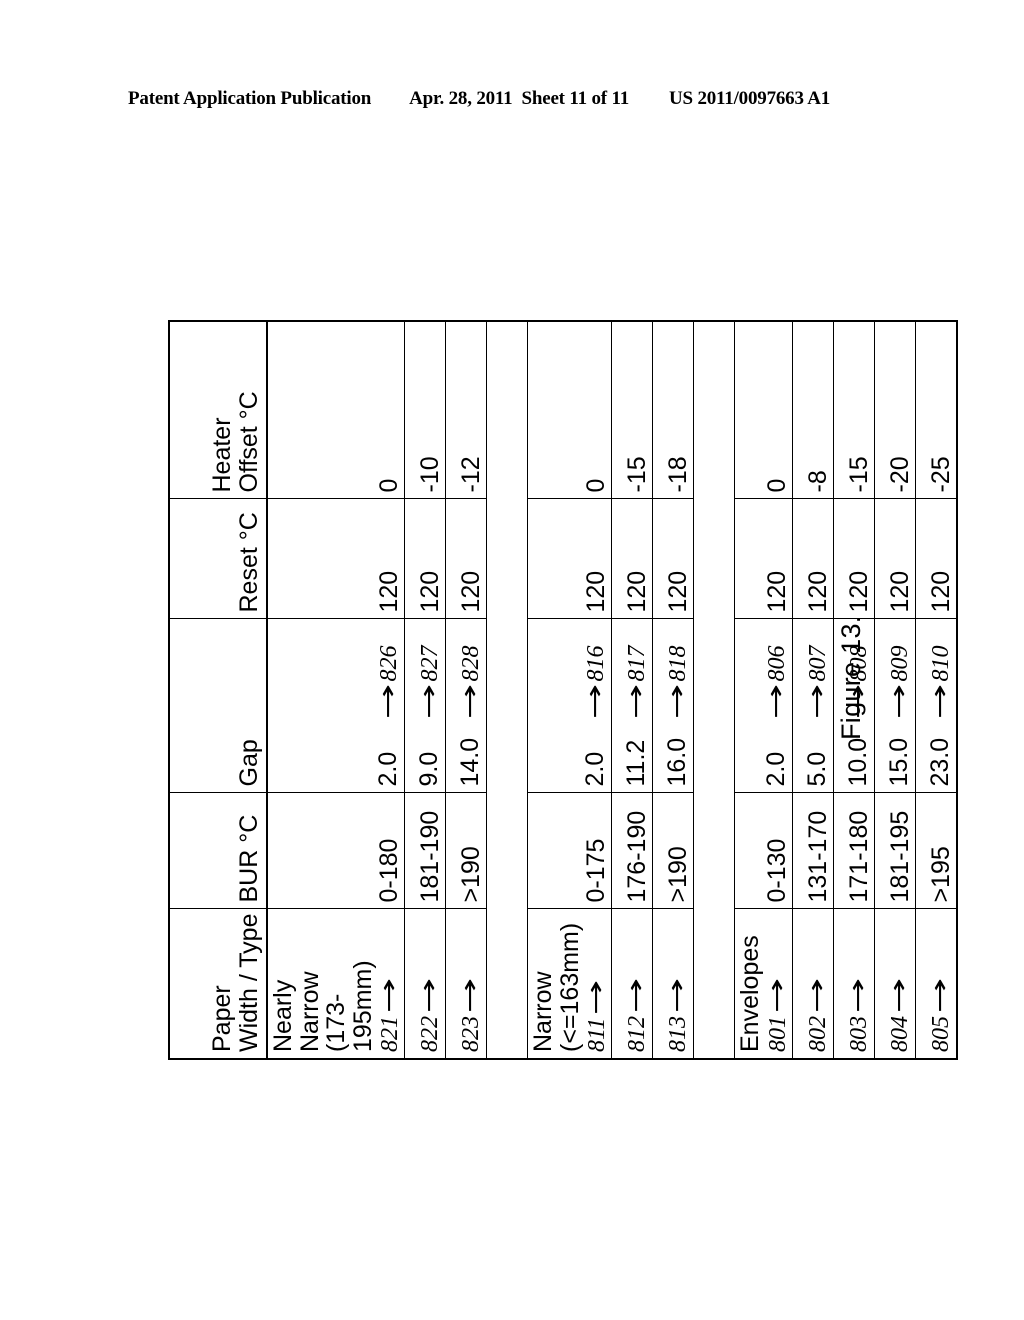 This screenshot has width=1024, height=1320. I want to click on reference-numeral: 823, so click(471, 1034).